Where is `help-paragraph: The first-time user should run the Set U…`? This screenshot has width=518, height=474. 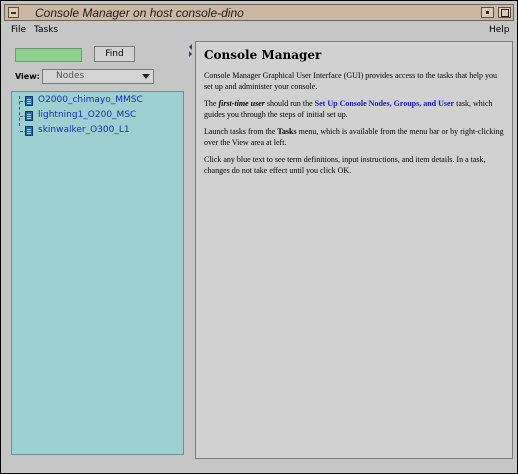
help-paragraph: The first-time user should run the Set U… is located at coordinates (354, 109).